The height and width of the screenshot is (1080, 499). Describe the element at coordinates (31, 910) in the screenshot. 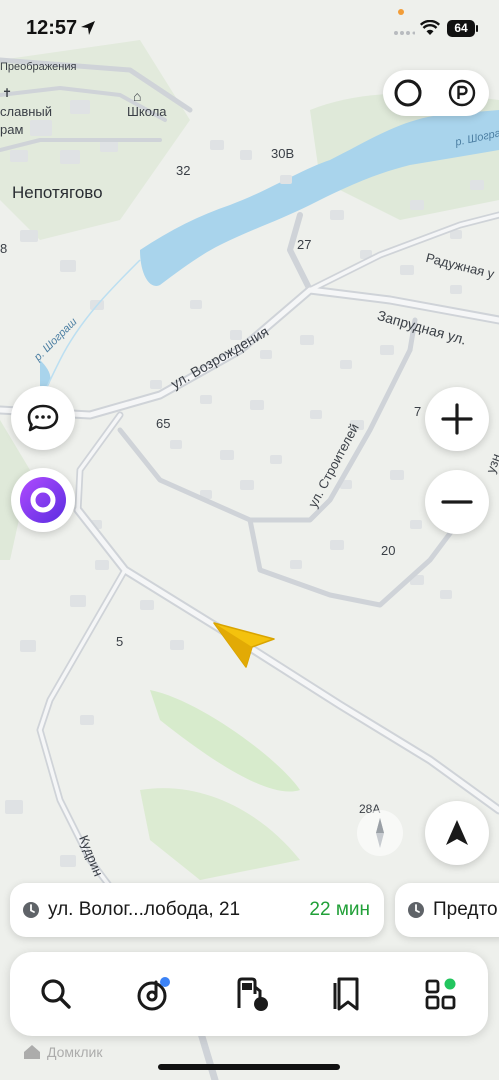

I see `clock-icon` at that location.